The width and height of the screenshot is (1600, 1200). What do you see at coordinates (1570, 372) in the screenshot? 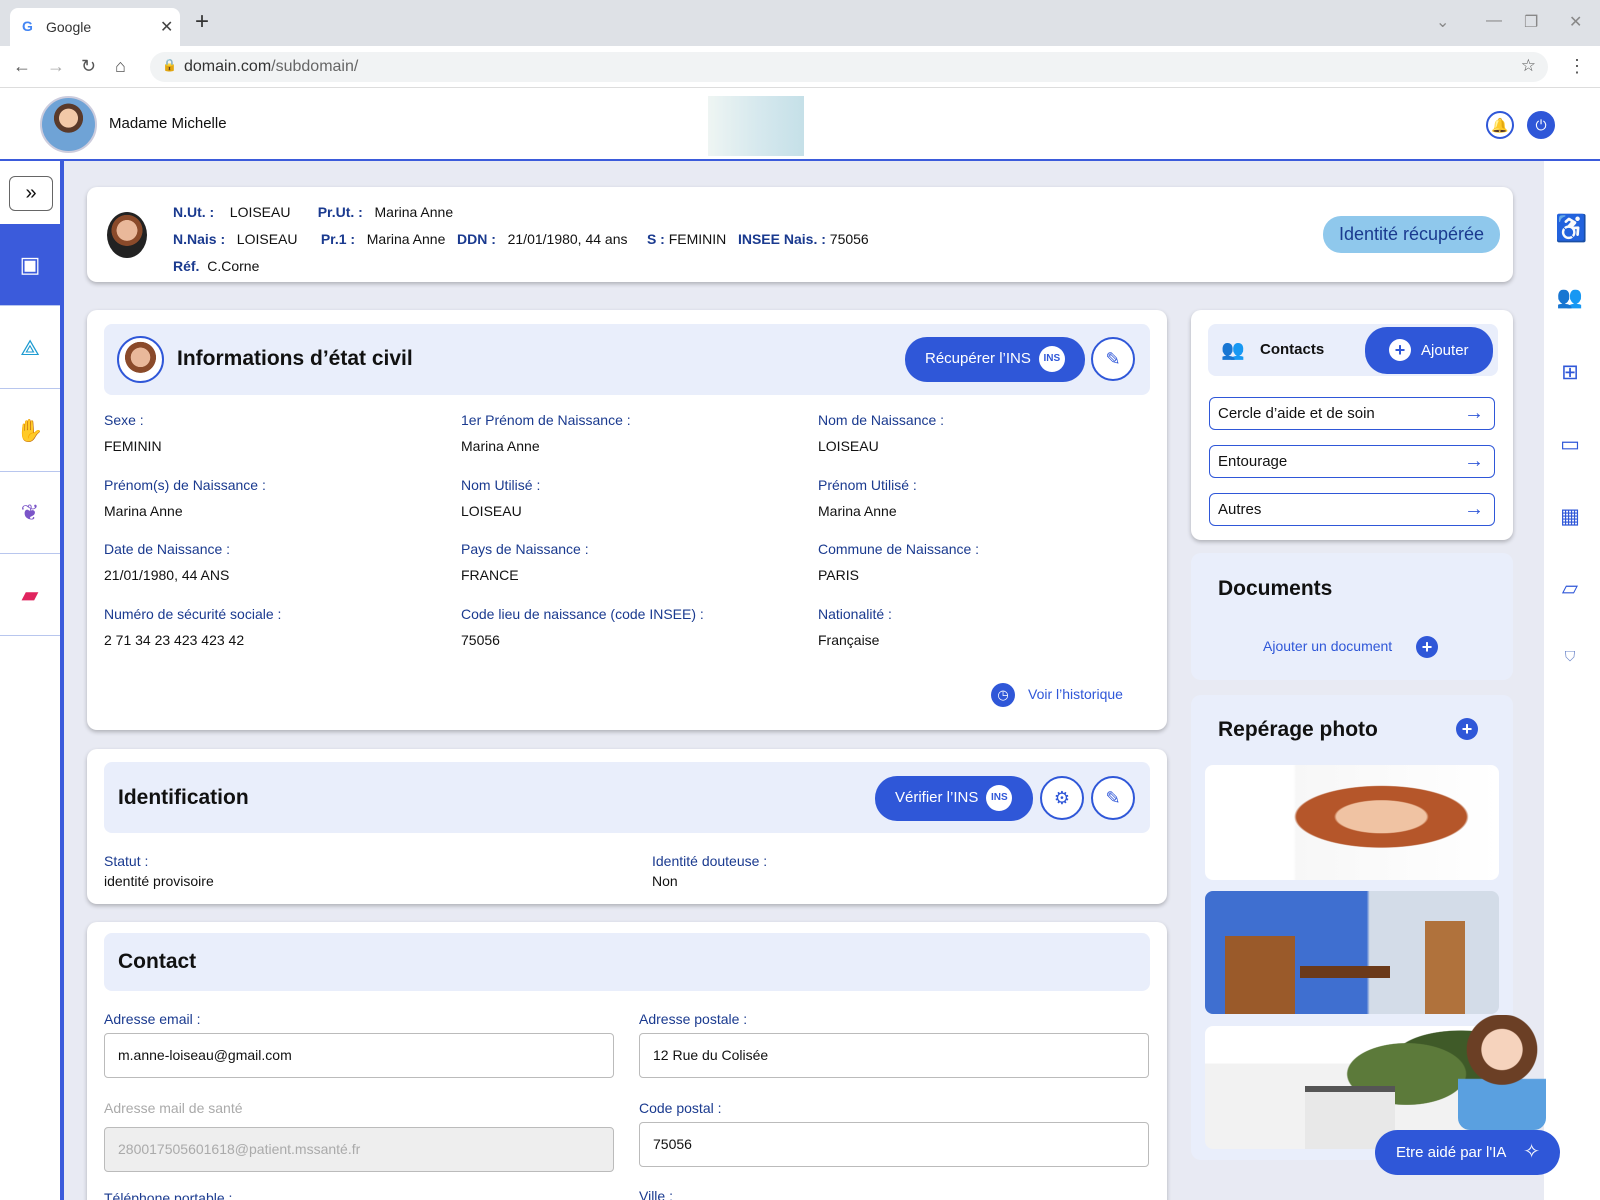
I see `medical-id-icon: ⊞` at bounding box center [1570, 372].